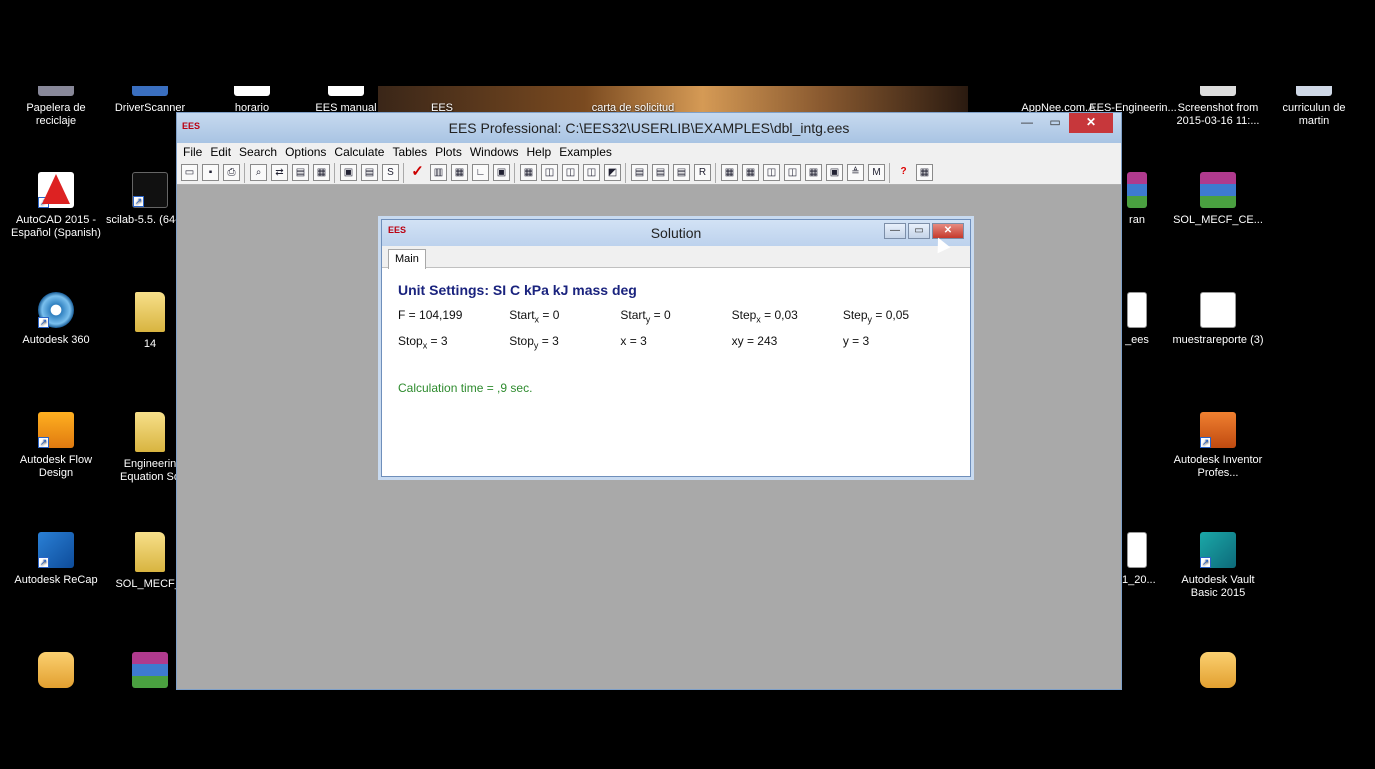 Image resolution: width=1375 pixels, height=769 pixels. I want to click on desktop-icon-autocad: ↗ AutoCAD 2015 - Español (Spanish), so click(56, 206).